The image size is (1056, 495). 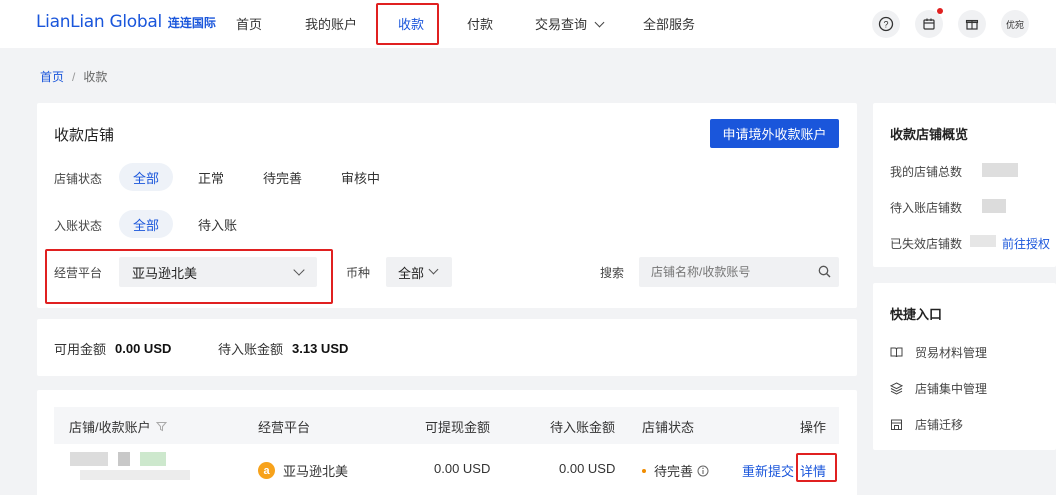 I want to click on pending-value: 3.13 USD, so click(x=320, y=348).